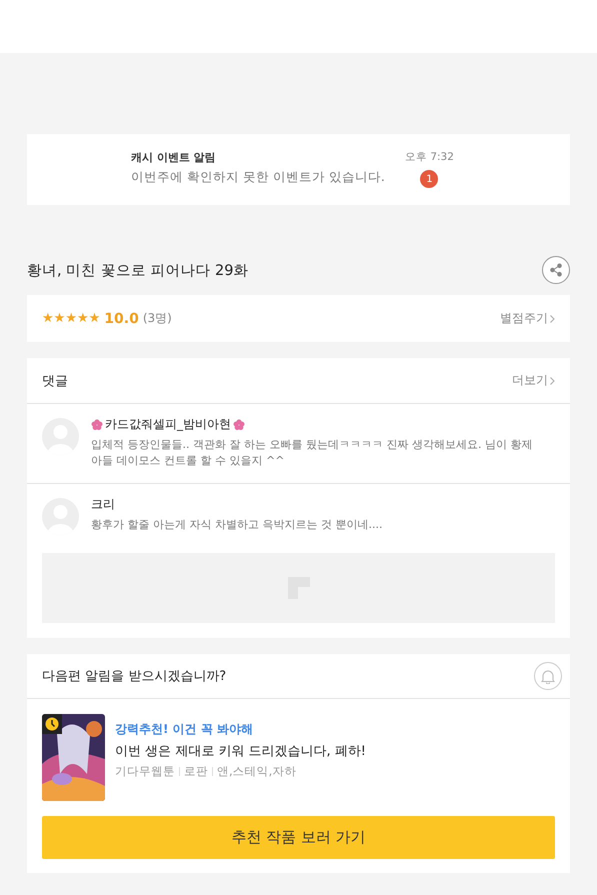  I want to click on bell-button, so click(548, 676).